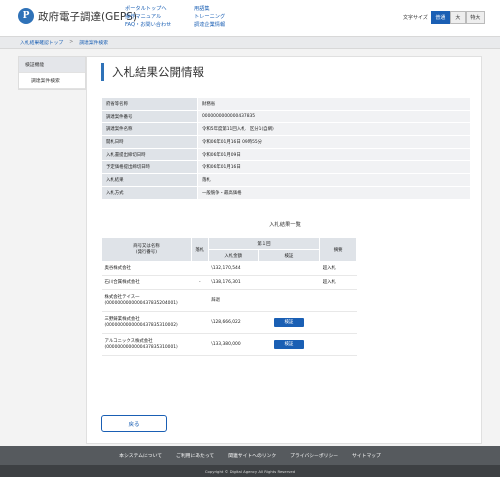  I want to click on chevron-right-icon: >, so click(71, 42).